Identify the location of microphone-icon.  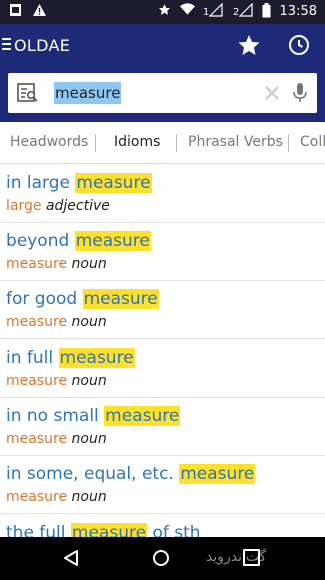
(300, 93).